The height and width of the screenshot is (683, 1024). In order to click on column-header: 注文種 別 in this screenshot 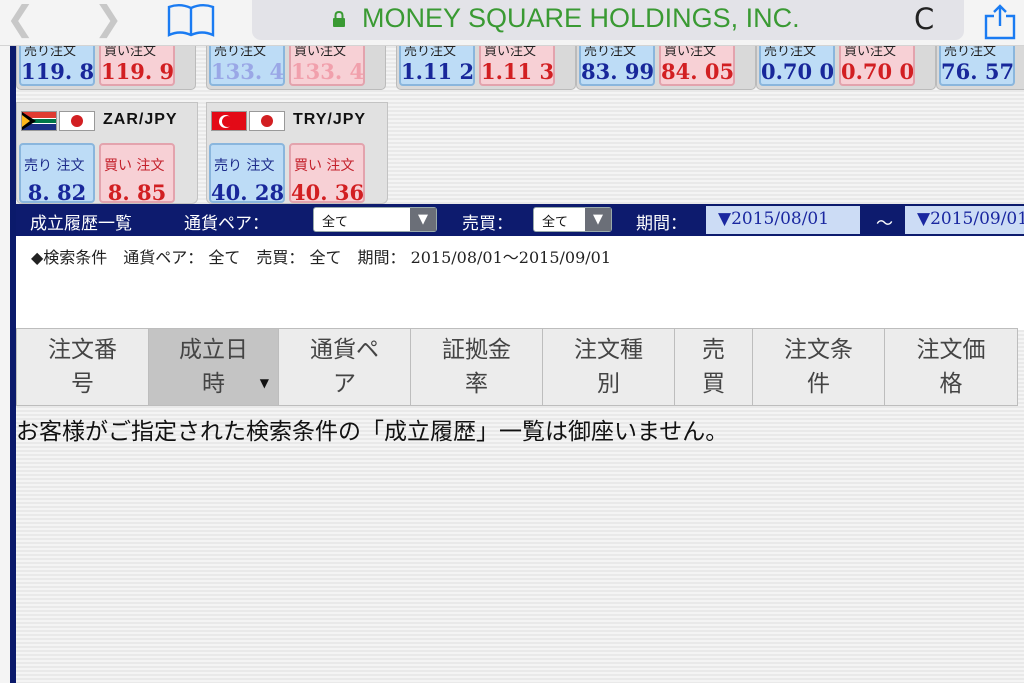, I will do `click(609, 367)`.